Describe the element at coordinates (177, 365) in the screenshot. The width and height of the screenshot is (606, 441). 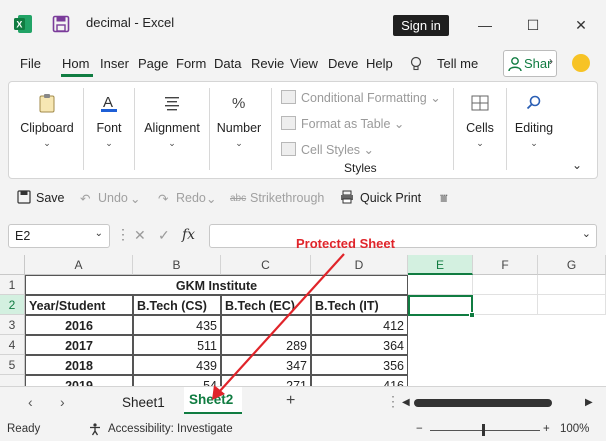
I see `data-cell: 439` at that location.